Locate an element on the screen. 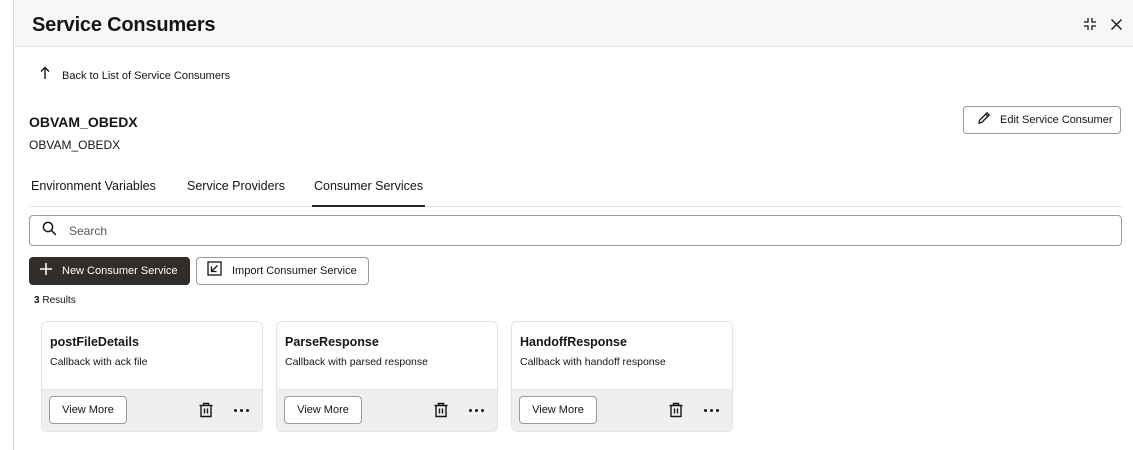  back-to-list-link: Back to List of Service Consumers is located at coordinates (135, 75).